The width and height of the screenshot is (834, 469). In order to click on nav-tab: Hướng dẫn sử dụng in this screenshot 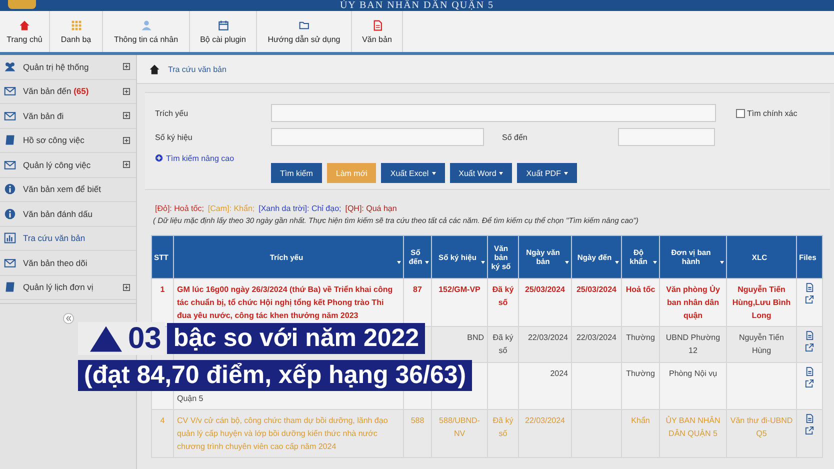, I will do `click(304, 31)`.